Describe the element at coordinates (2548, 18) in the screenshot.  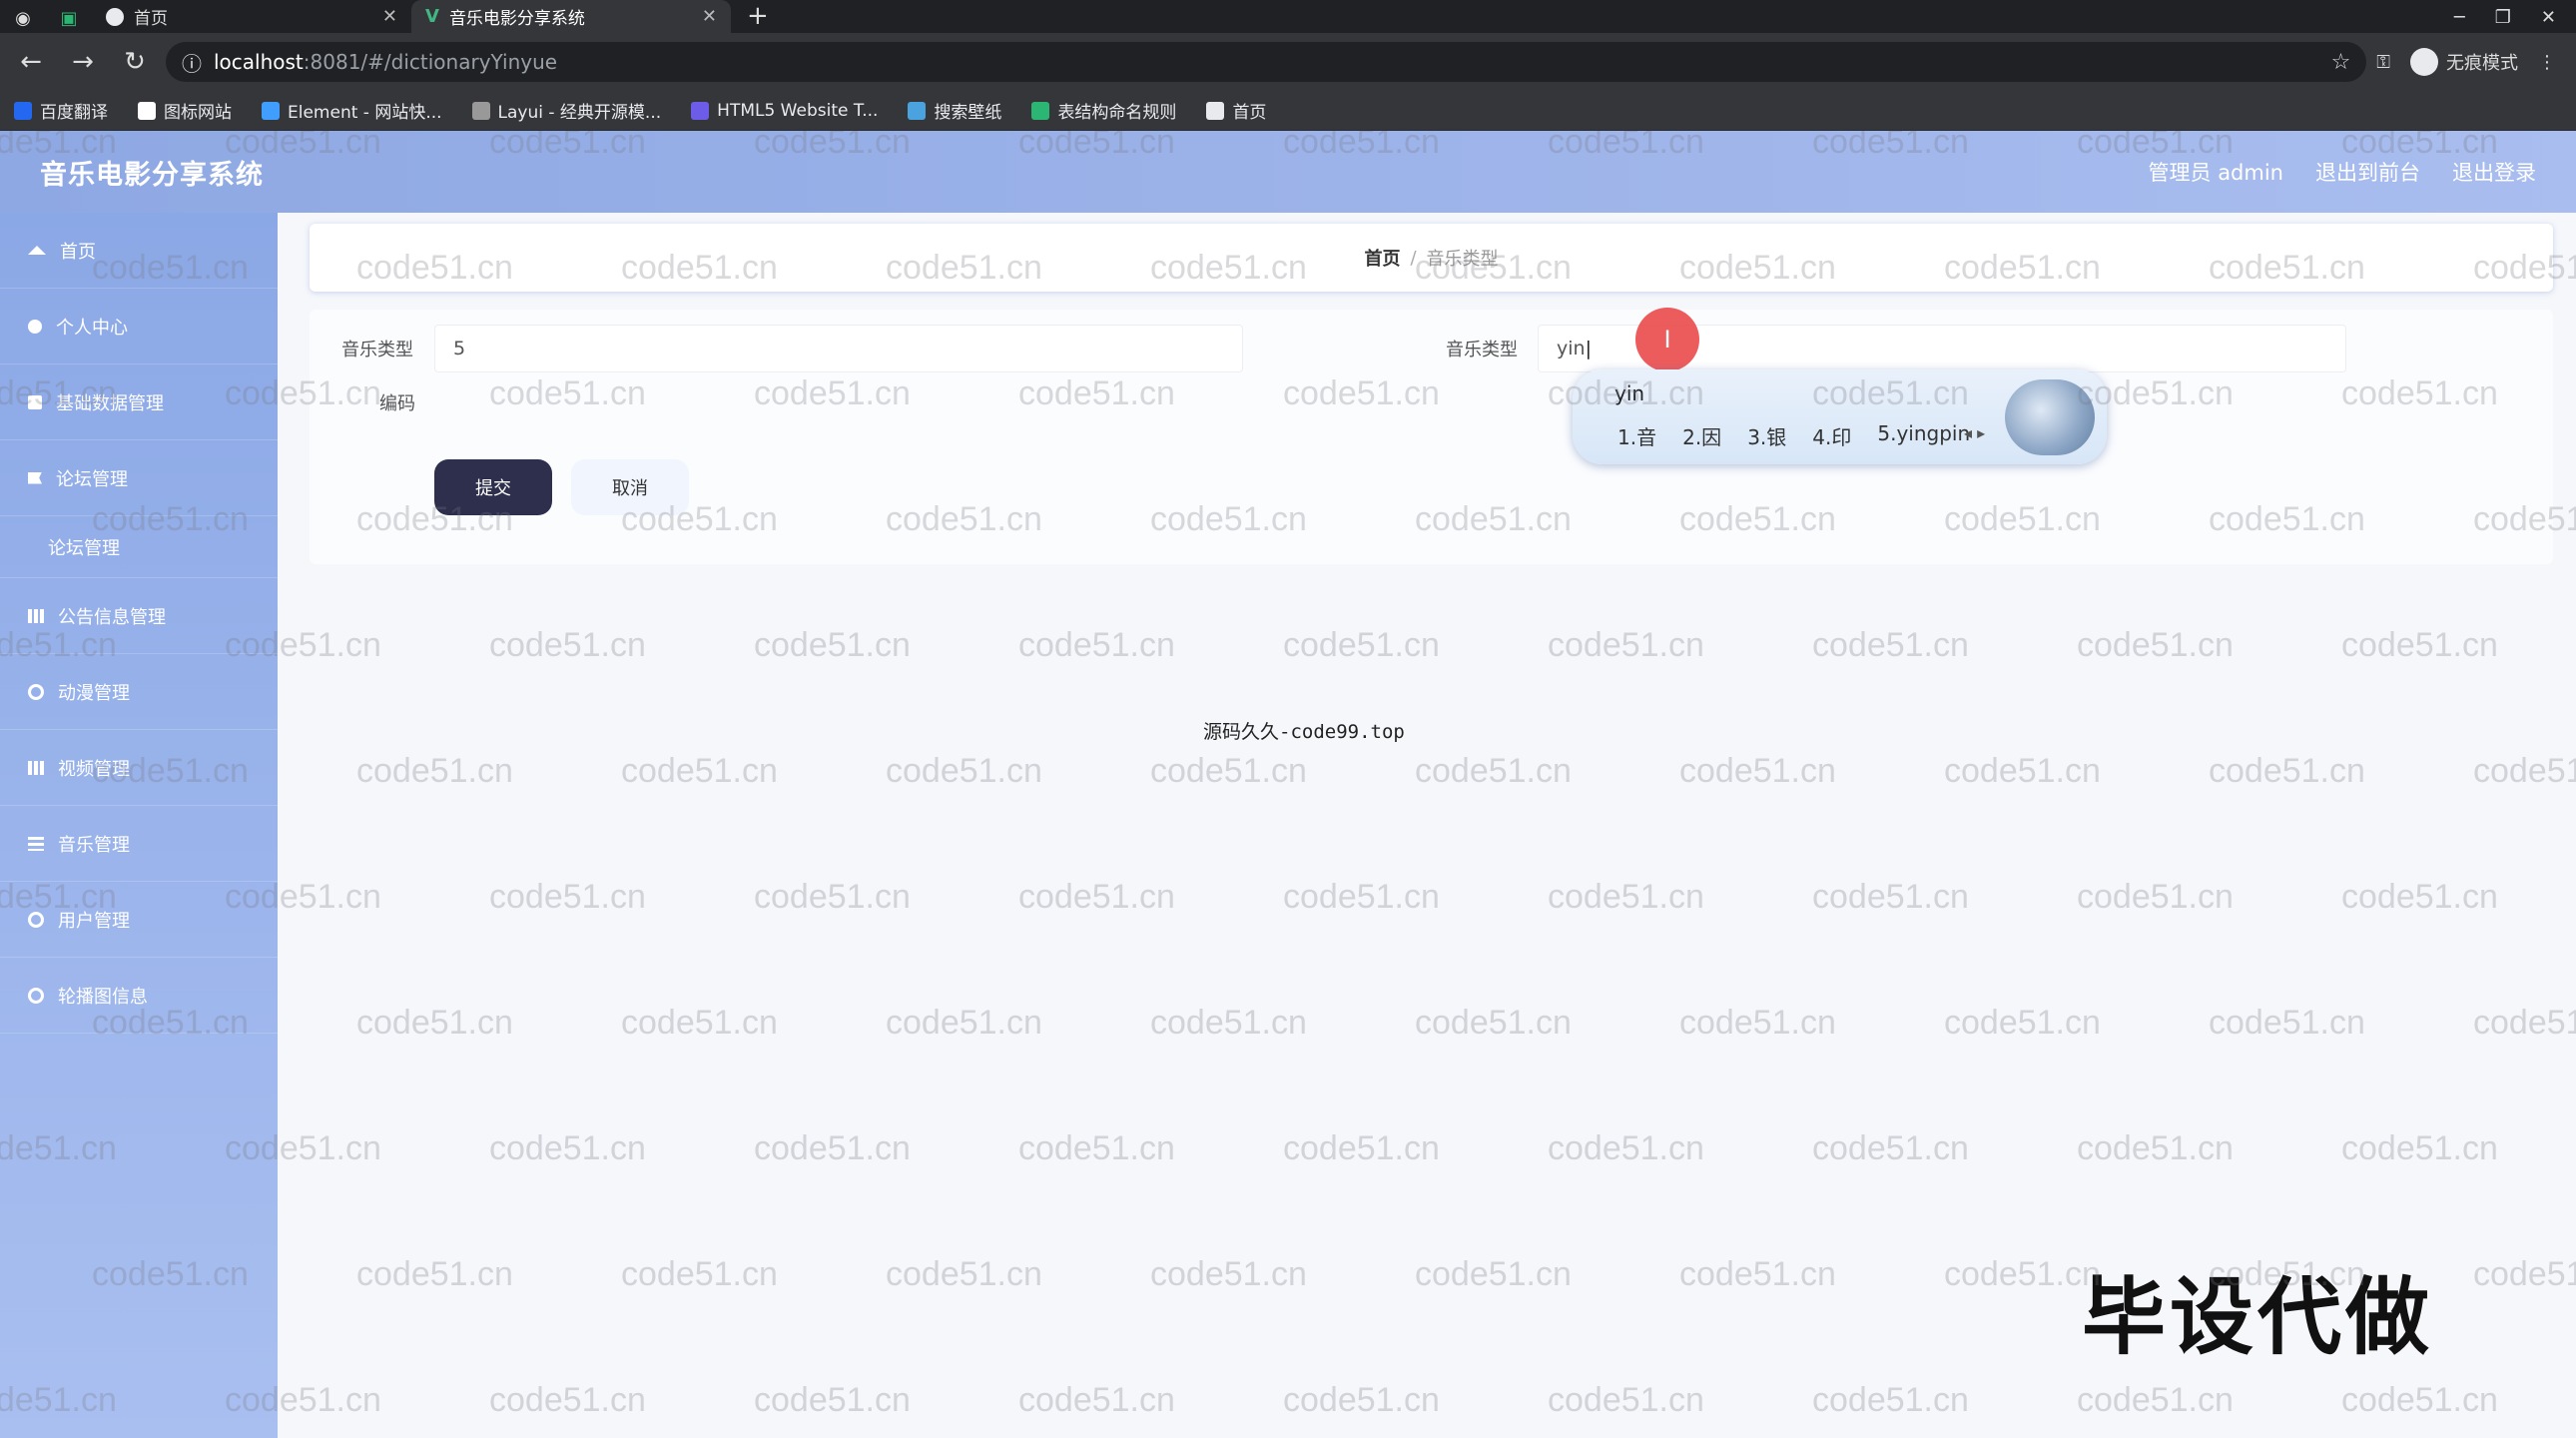
I see `close-window-icon: ✕` at that location.